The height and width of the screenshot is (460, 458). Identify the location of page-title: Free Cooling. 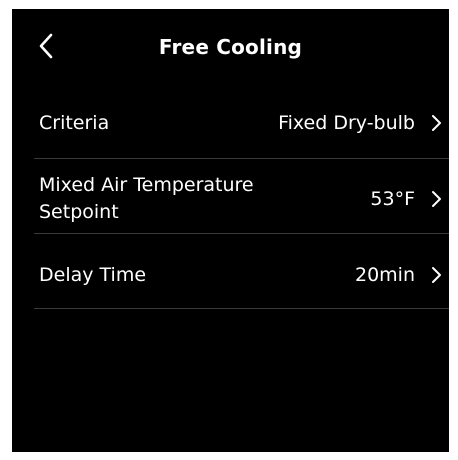
(230, 47).